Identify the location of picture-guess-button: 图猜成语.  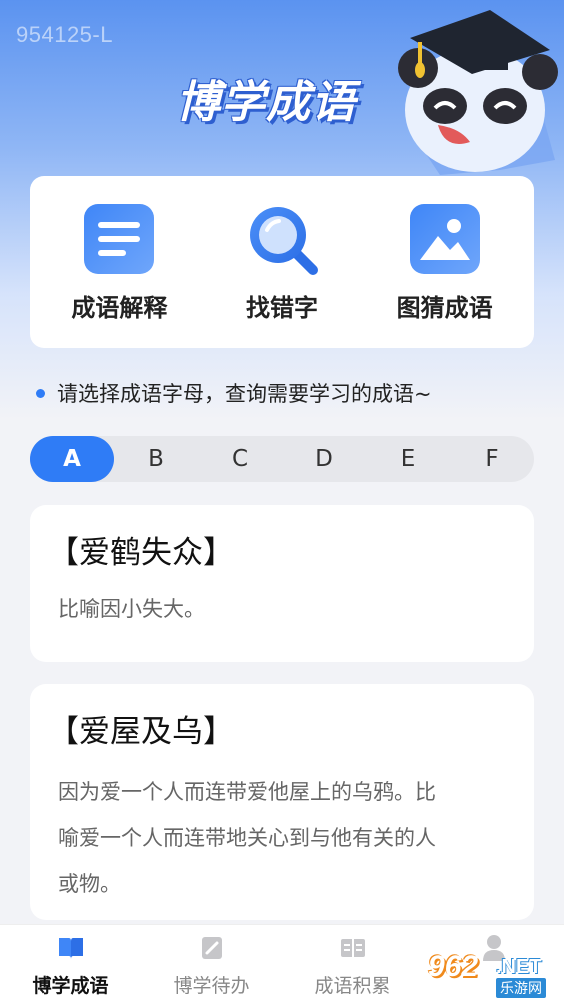
(445, 262).